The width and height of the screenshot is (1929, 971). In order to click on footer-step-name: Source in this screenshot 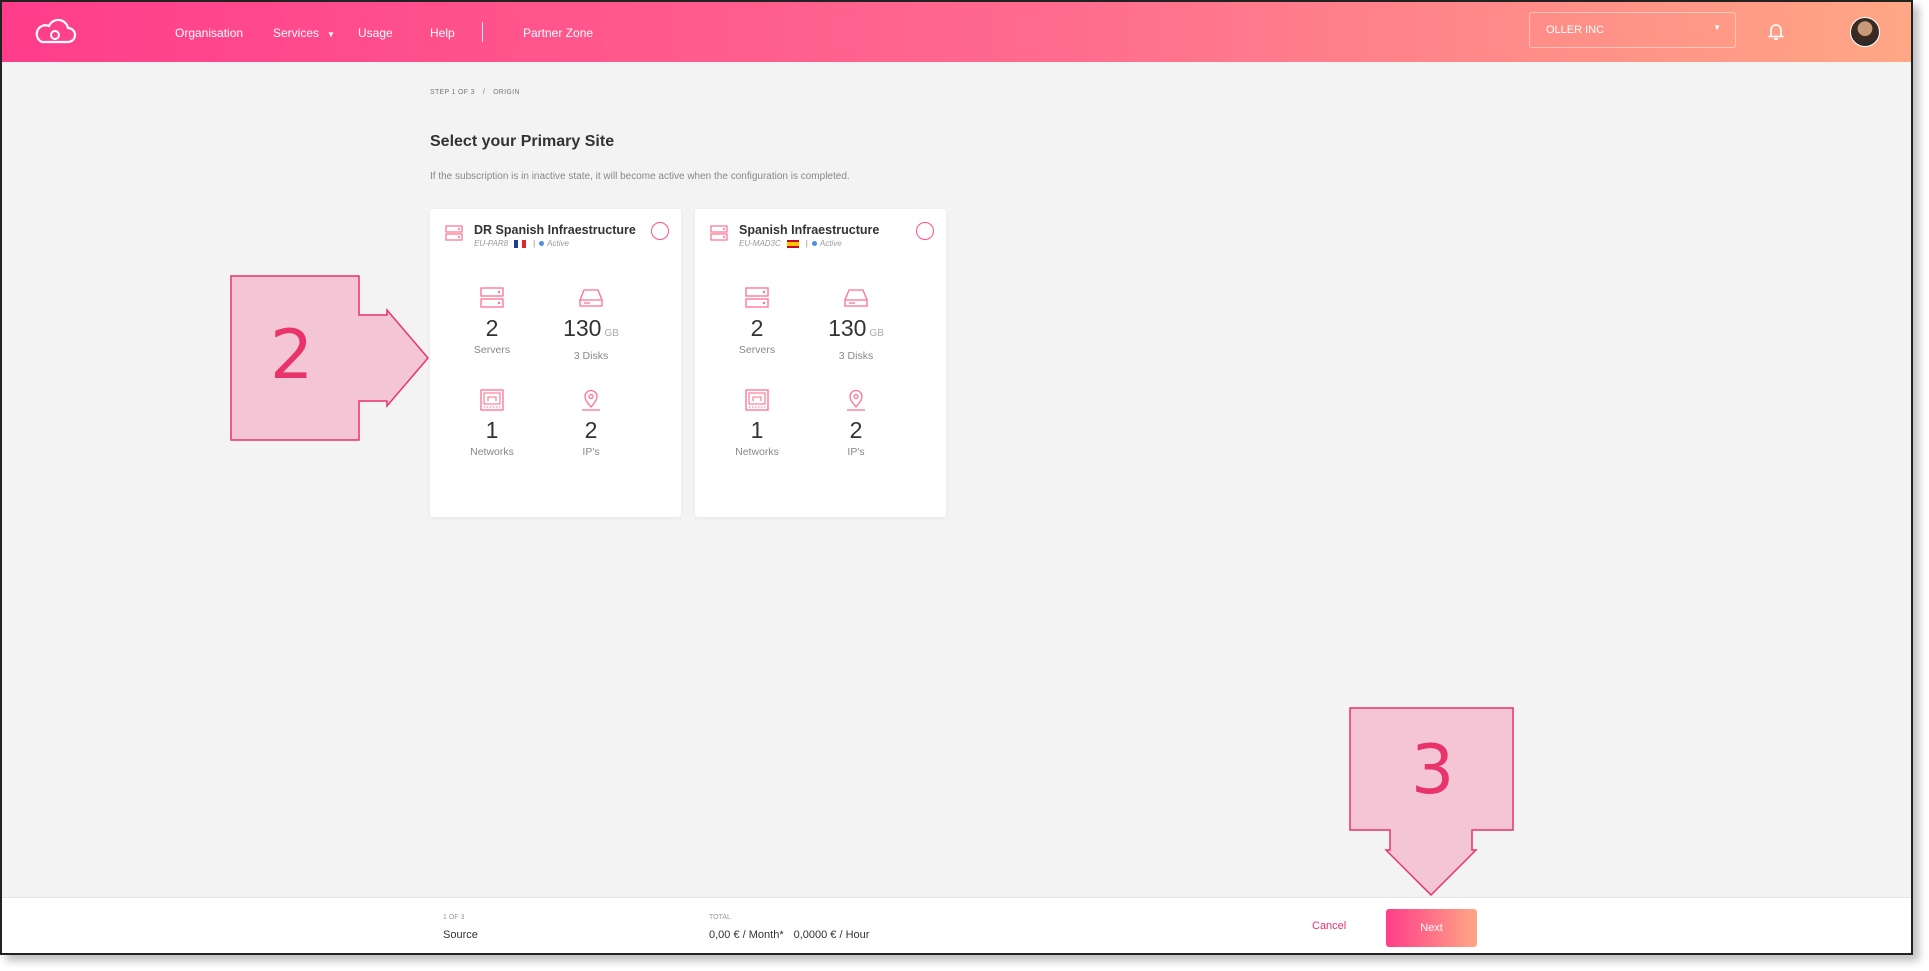, I will do `click(460, 935)`.